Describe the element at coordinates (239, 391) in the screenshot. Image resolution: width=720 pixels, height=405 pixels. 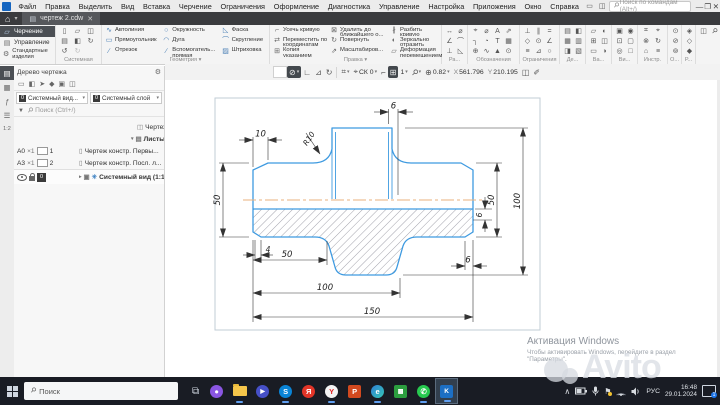
I see `taskbar-app-explorer` at that location.